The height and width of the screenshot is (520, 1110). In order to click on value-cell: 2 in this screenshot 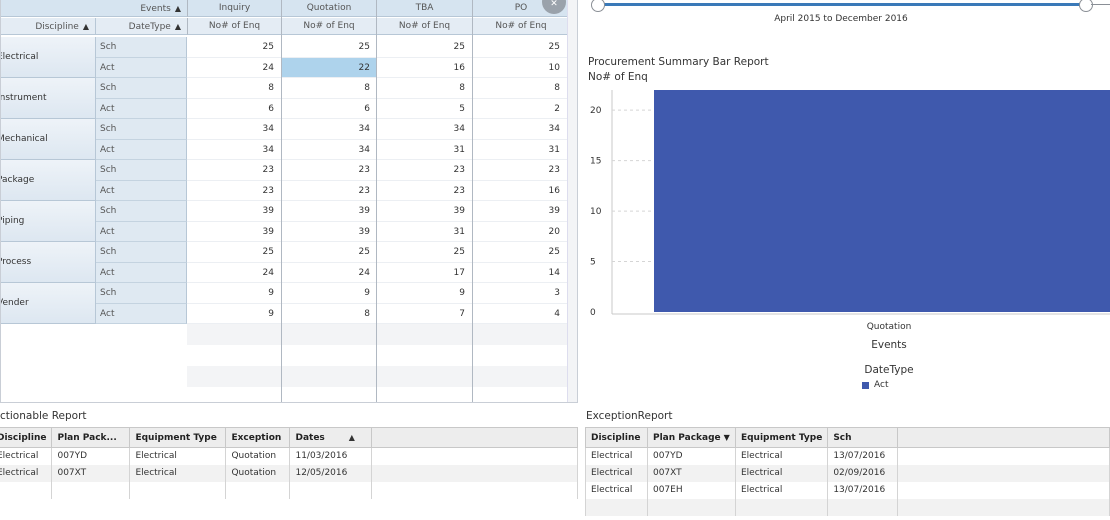, I will do `click(520, 109)`.